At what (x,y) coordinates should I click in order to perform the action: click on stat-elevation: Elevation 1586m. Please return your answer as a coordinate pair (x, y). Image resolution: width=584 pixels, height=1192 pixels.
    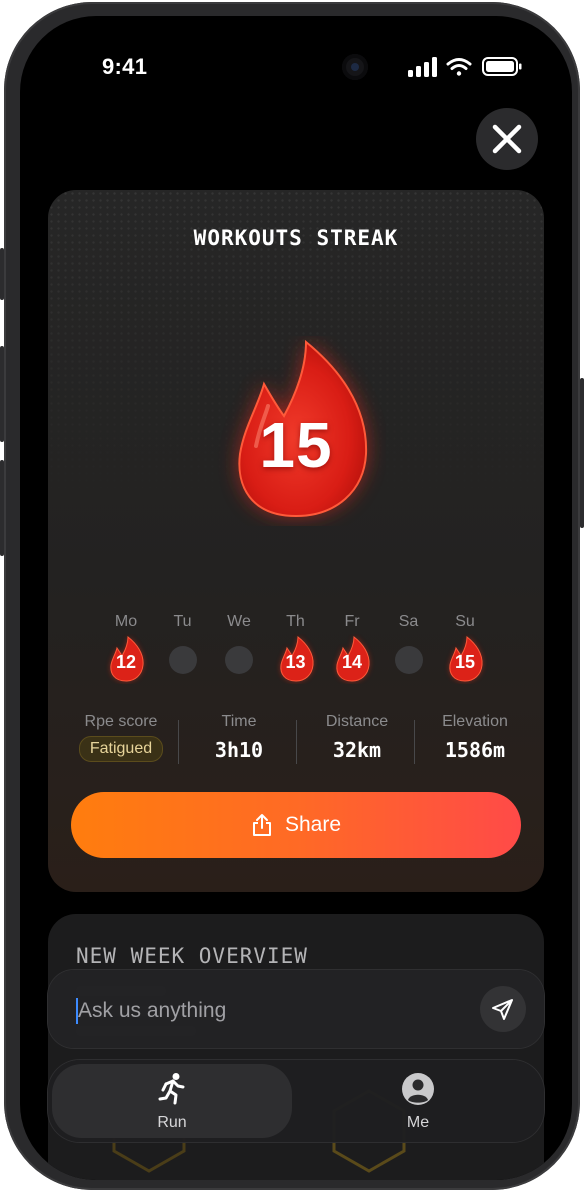
    Looking at the image, I should click on (475, 737).